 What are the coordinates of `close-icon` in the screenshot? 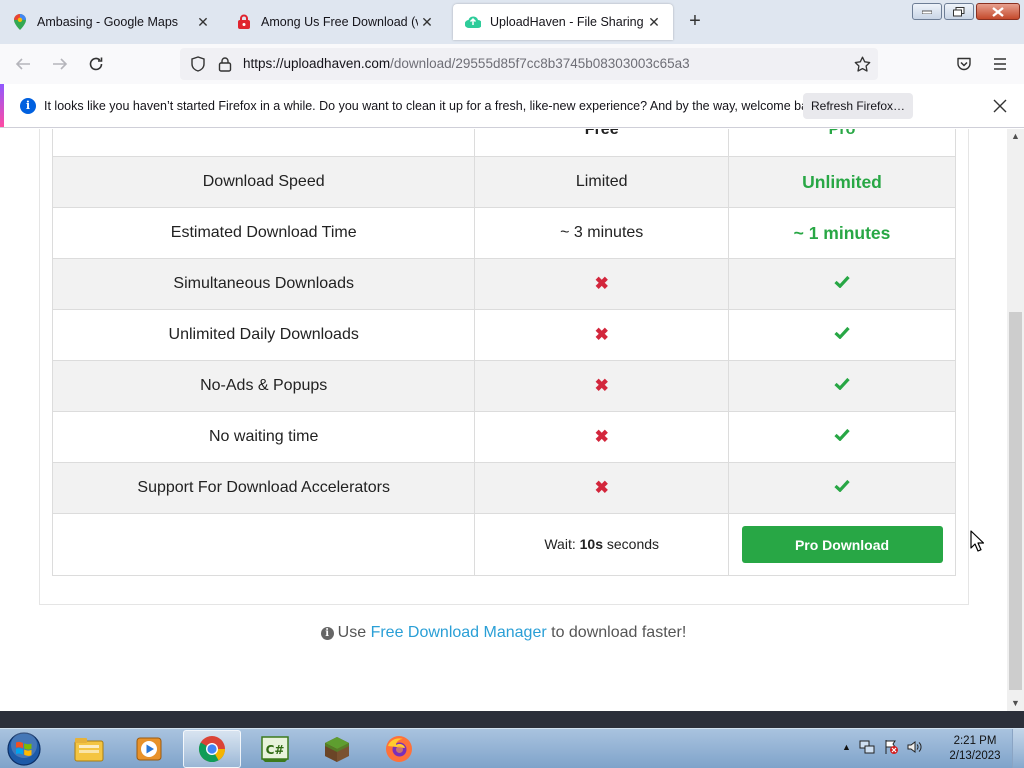 It's located at (998, 11).